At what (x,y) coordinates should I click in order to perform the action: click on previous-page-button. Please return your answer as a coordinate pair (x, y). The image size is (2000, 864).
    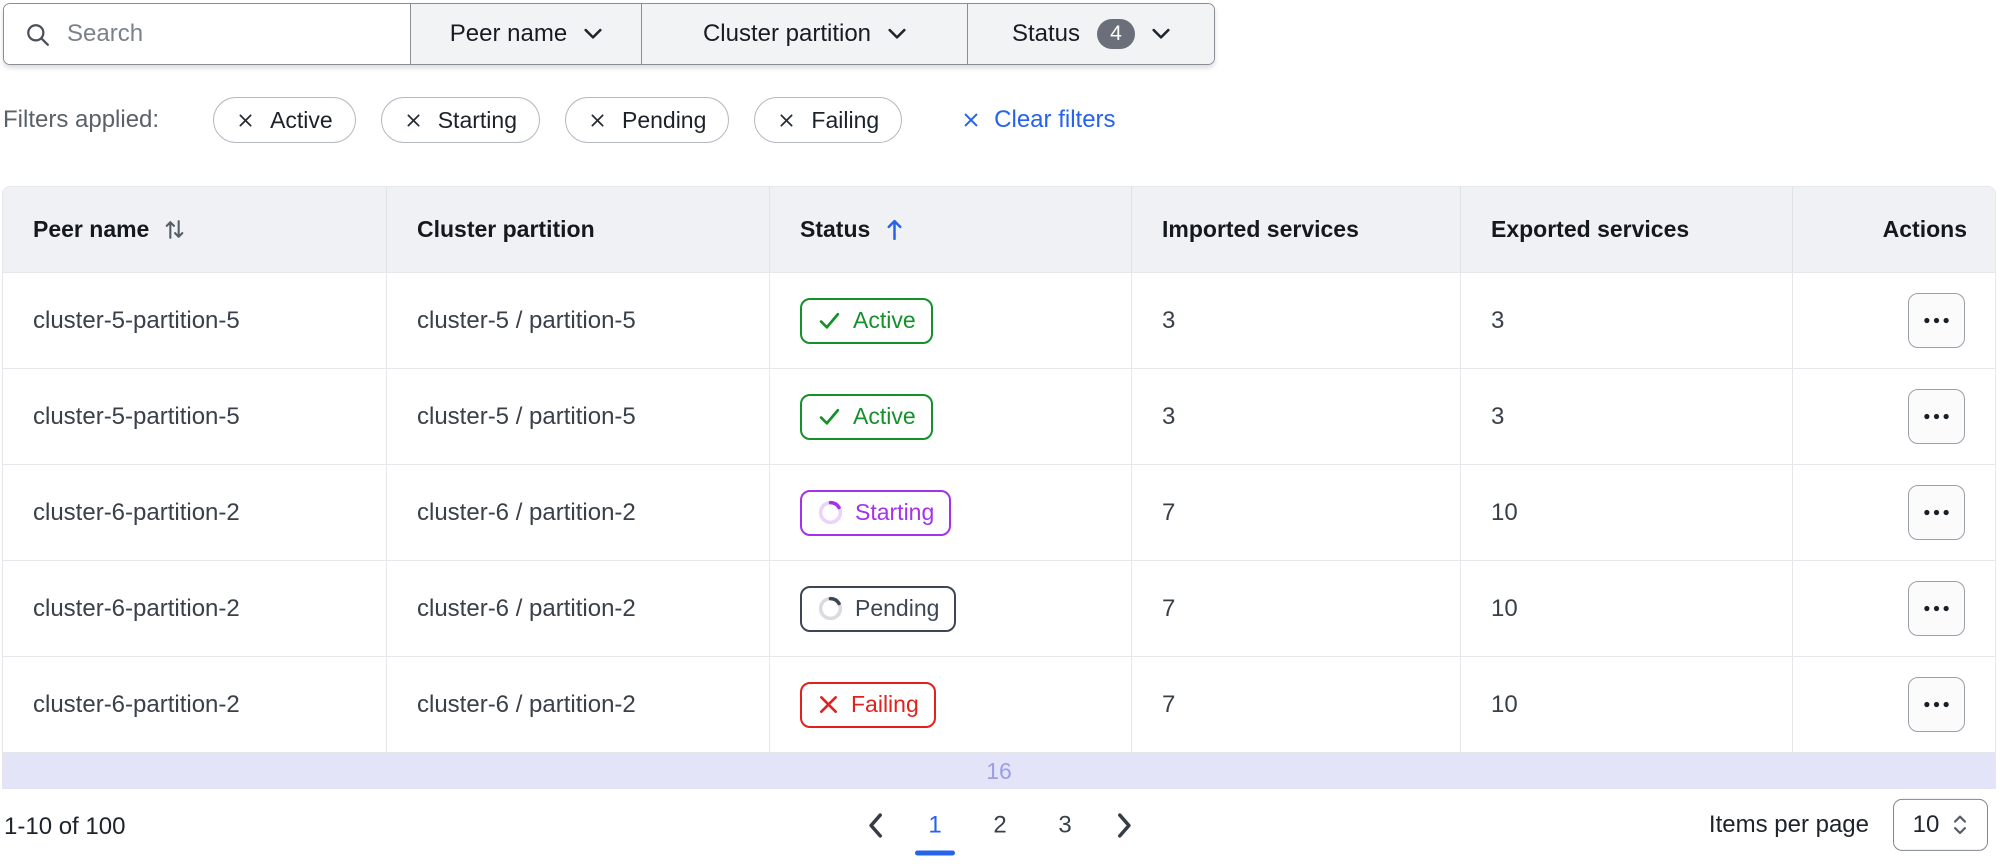
    Looking at the image, I should click on (875, 825).